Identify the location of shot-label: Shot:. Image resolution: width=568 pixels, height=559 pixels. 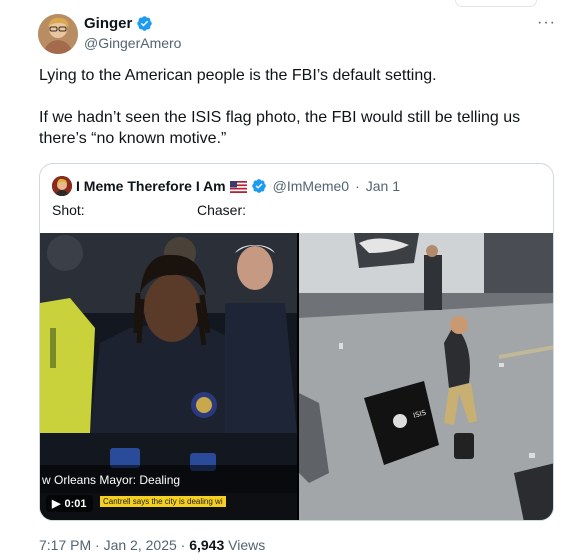
(68, 210).